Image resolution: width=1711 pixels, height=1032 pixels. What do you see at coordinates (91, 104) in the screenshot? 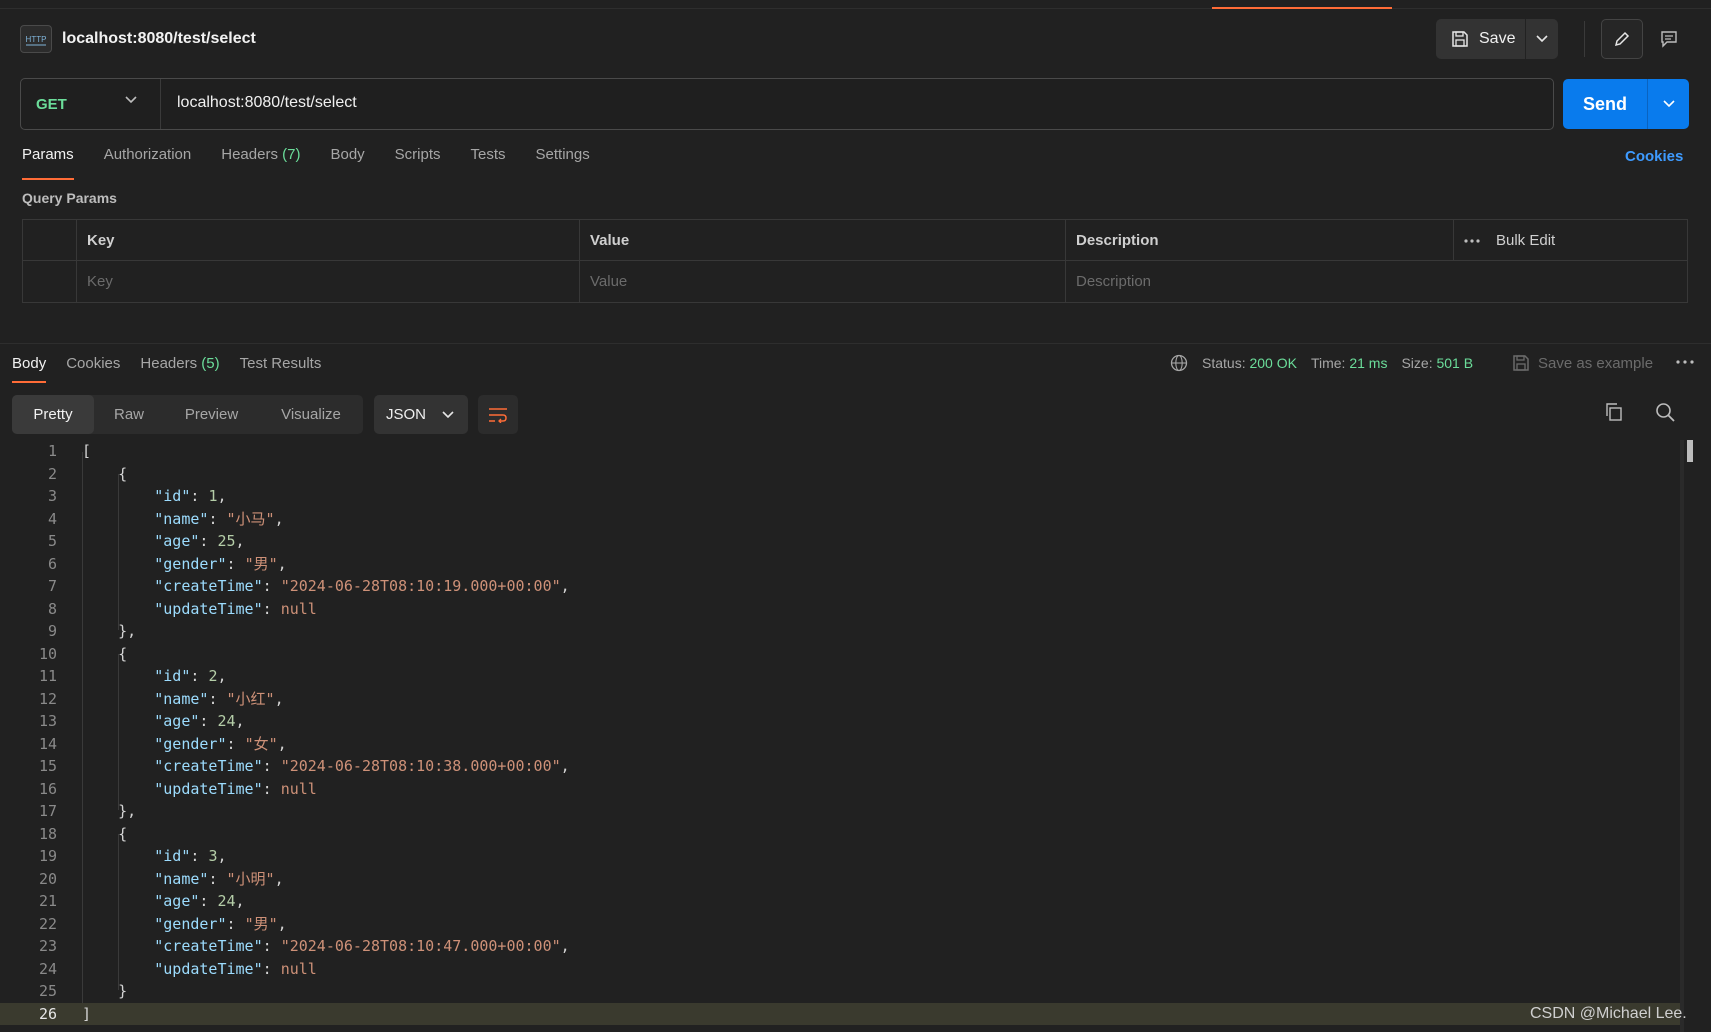
I see `method-select: GET` at bounding box center [91, 104].